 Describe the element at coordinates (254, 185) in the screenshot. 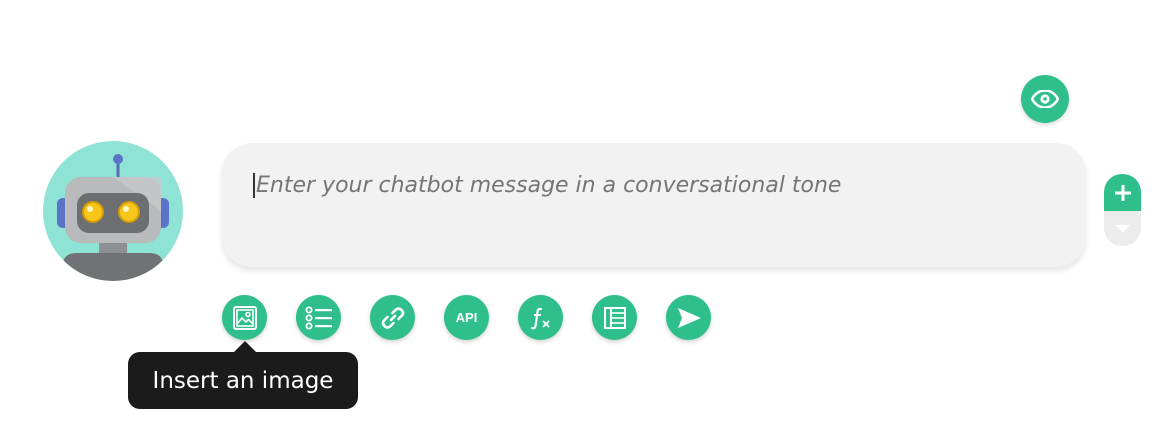

I see `text-caret` at that location.